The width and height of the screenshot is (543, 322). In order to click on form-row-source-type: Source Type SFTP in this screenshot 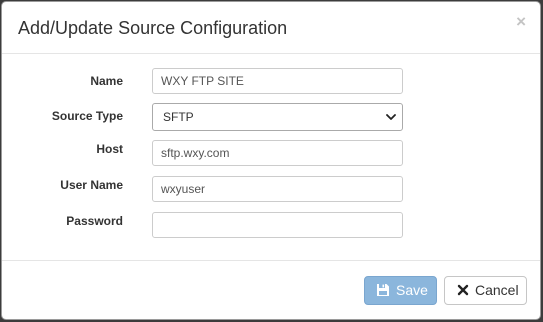, I will do `click(271, 117)`.